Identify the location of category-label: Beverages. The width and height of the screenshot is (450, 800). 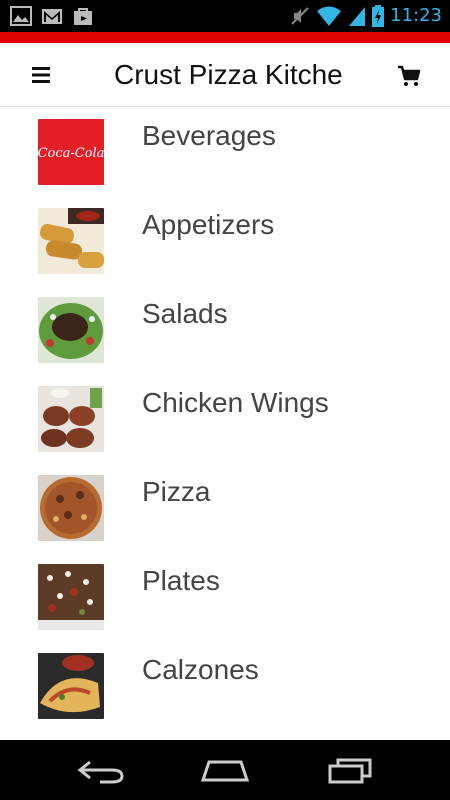
(209, 135).